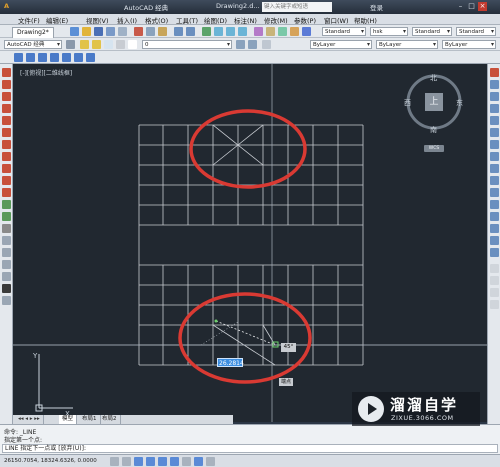 The width and height of the screenshot is (500, 467). Describe the element at coordinates (433, 78) in the screenshot. I see `compass-north: 北` at that location.